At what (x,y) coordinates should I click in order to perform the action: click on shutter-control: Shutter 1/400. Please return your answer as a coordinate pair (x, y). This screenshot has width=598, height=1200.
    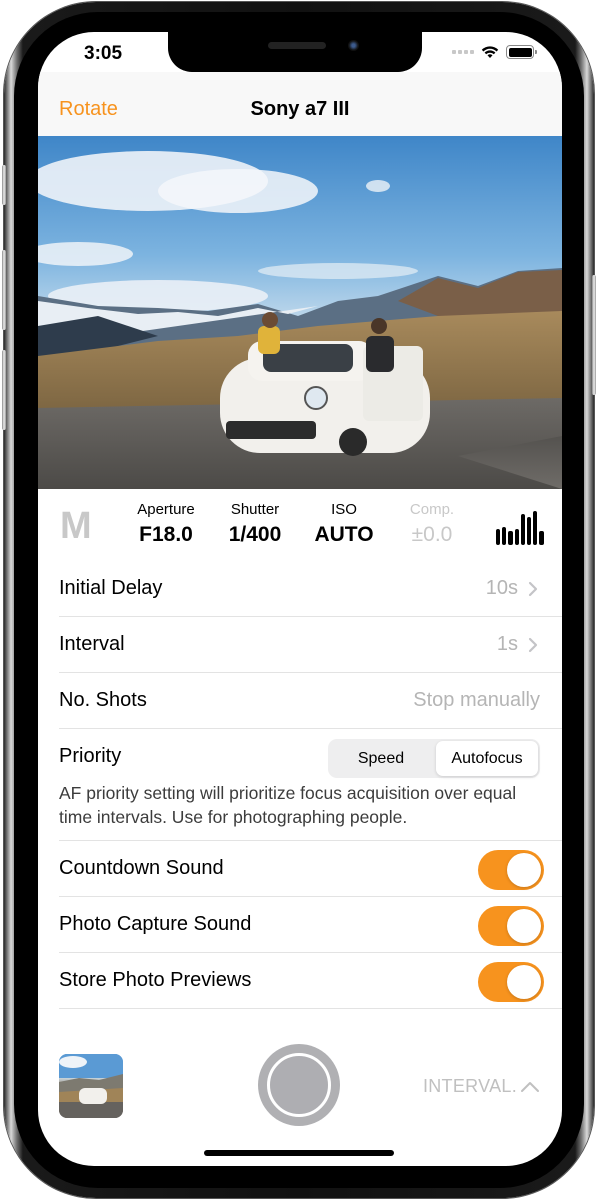
    Looking at the image, I should click on (255, 524).